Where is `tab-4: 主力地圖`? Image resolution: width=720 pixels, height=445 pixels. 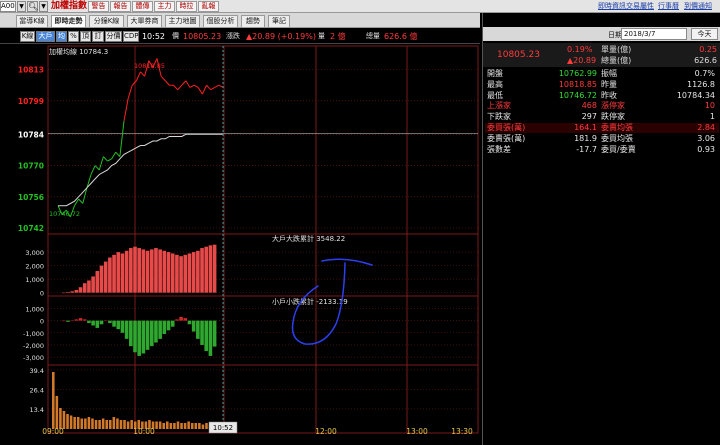 tab-4: 主力地圖 is located at coordinates (182, 21).